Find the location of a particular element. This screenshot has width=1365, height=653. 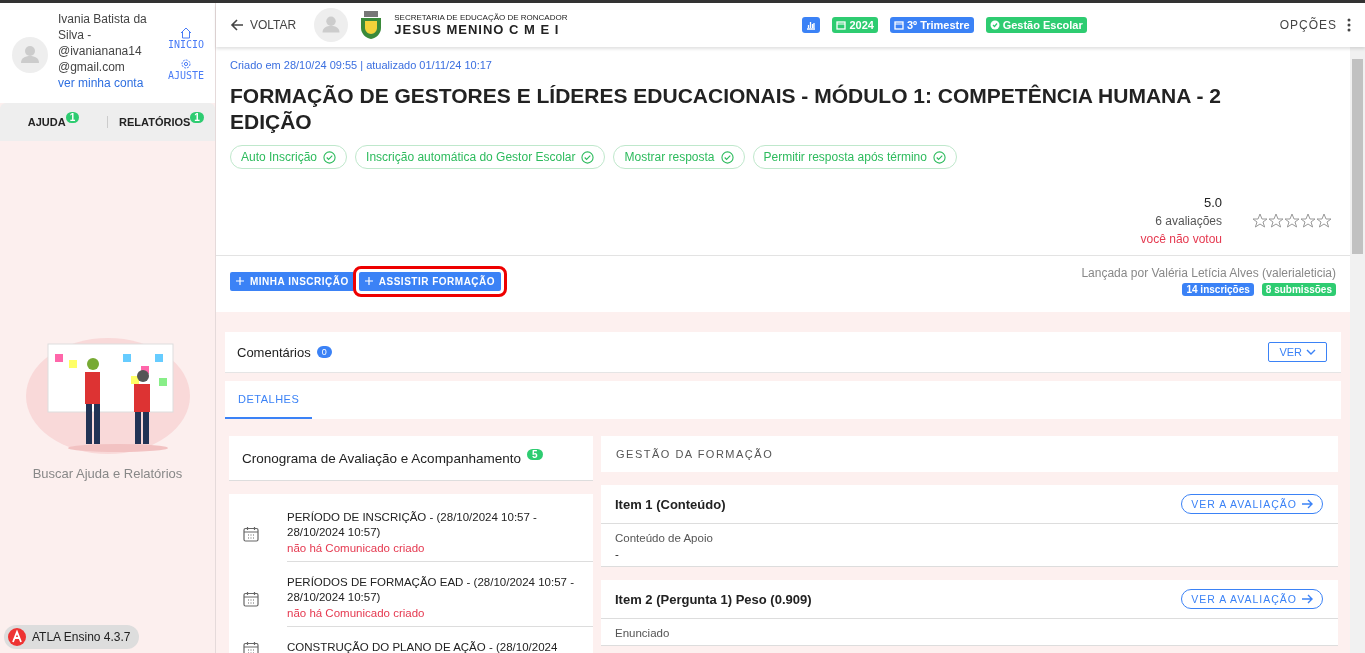

settings-icon is located at coordinates (186, 64).